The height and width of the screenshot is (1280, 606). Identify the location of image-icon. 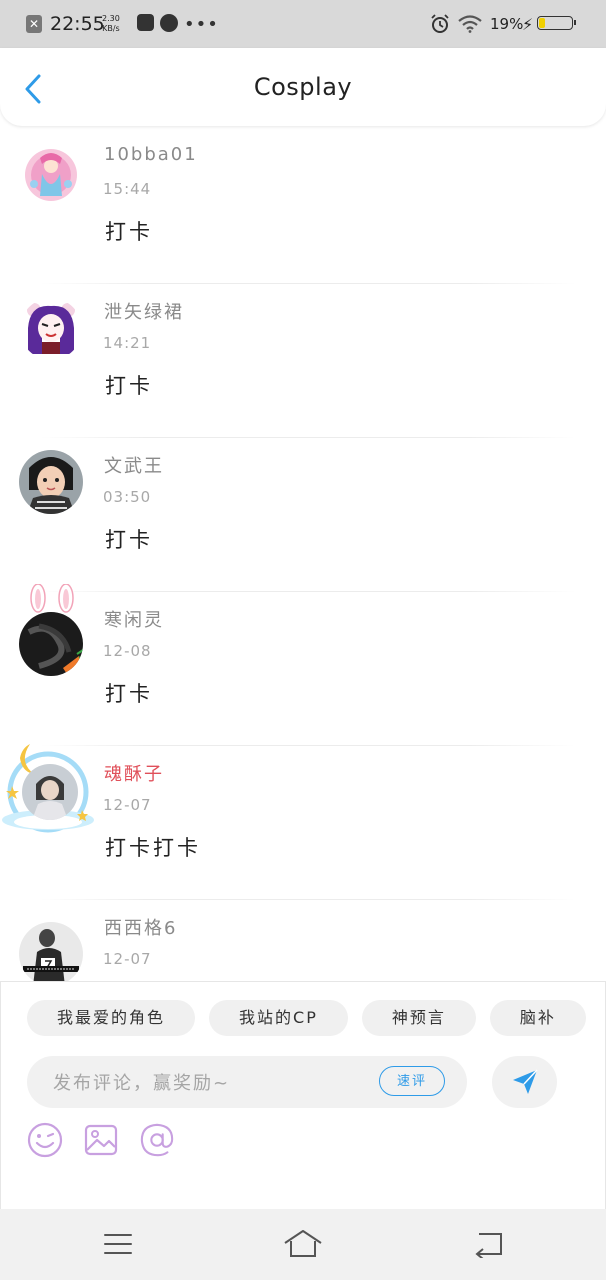
(101, 1140).